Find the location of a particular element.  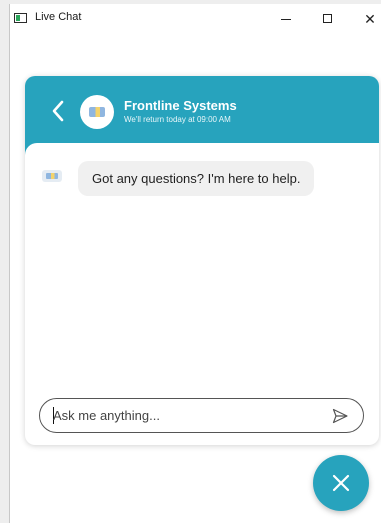

maximize-button is located at coordinates (328, 19).